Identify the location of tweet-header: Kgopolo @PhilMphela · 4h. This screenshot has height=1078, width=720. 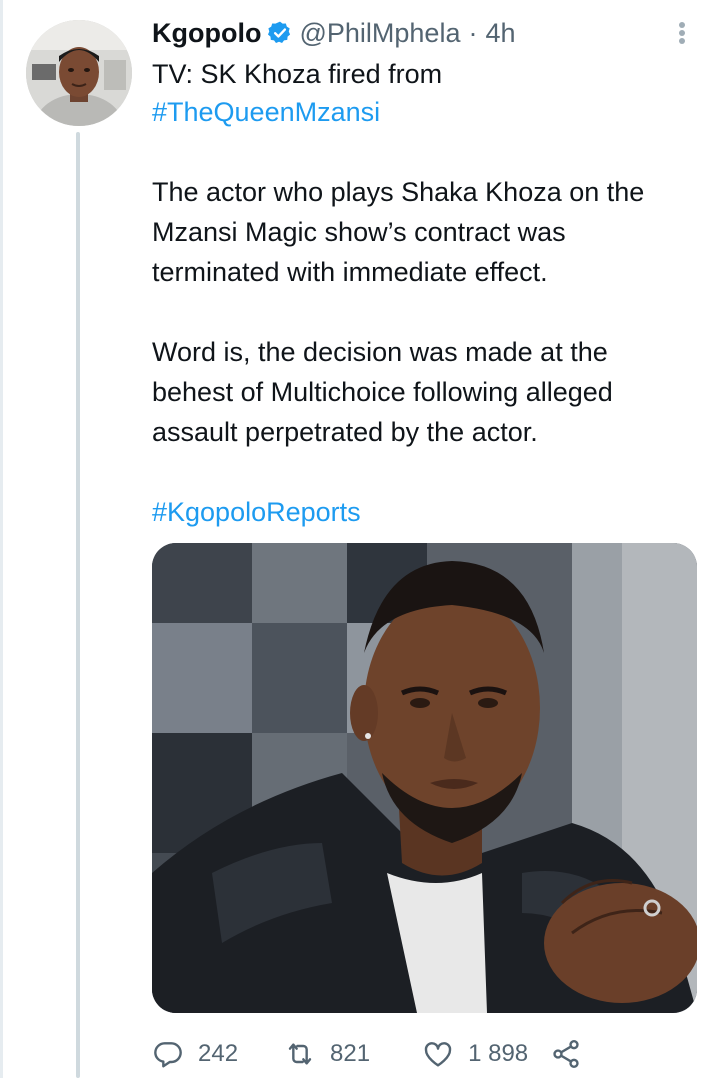
(334, 33).